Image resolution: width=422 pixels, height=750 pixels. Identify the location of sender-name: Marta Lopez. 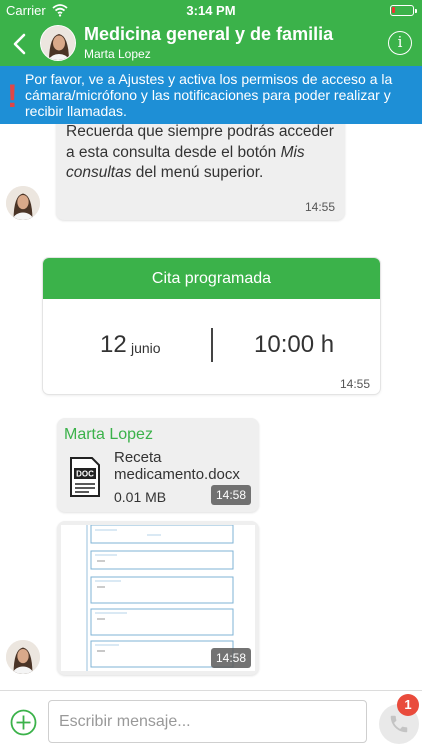
(108, 434).